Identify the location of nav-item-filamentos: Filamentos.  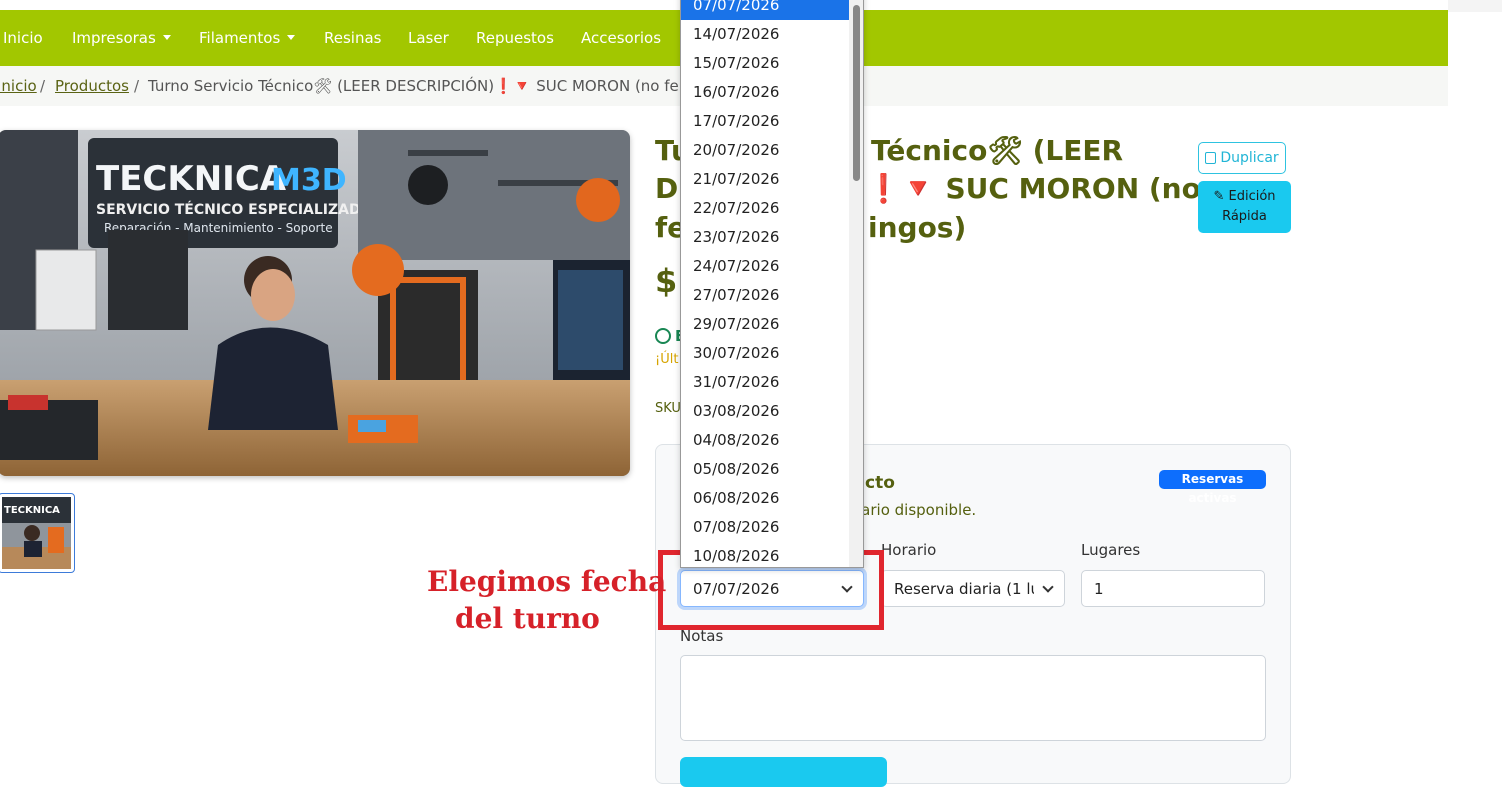
(247, 38).